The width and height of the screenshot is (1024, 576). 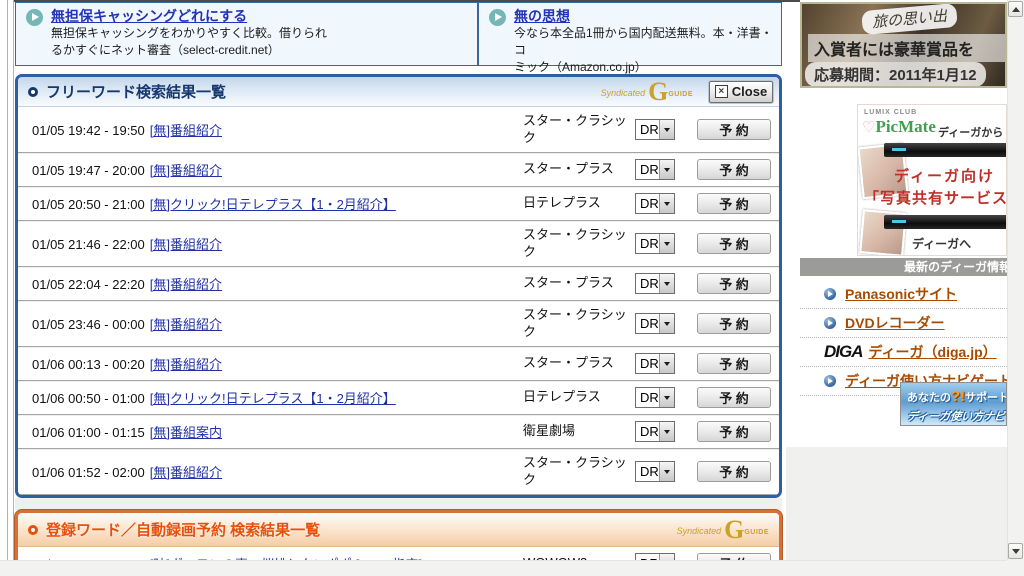 What do you see at coordinates (749, 91) in the screenshot?
I see `close-label: Close` at bounding box center [749, 91].